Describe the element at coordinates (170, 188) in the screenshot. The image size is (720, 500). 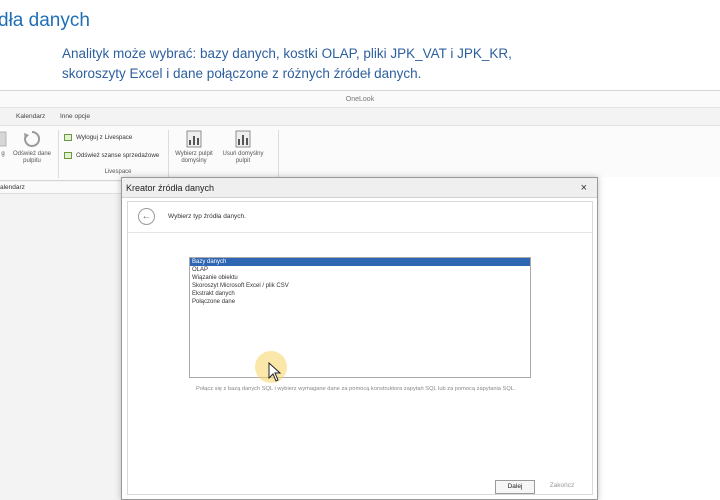
I see `dialog-title: Kreator źródła danych` at that location.